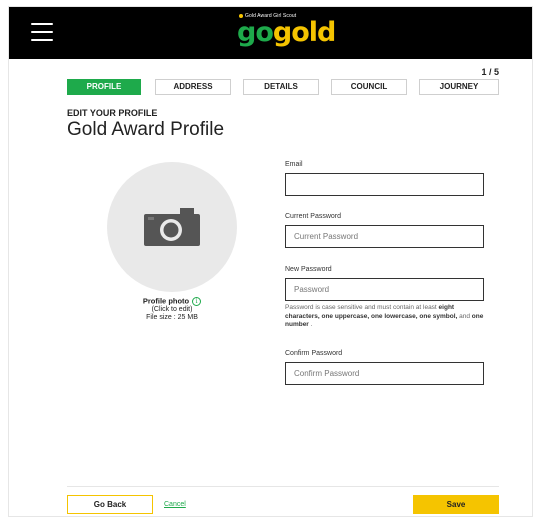 This screenshot has height=523, width=541. Describe the element at coordinates (314, 353) in the screenshot. I see `confirm-password-label: Confirm Password` at that location.